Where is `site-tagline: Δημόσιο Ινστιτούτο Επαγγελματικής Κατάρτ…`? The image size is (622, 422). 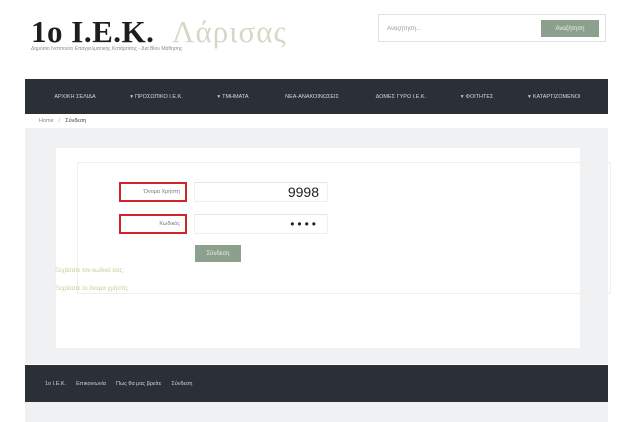 site-tagline: Δημόσιο Ινστιτούτο Επαγγελματικής Κατάρτ… is located at coordinates (107, 49).